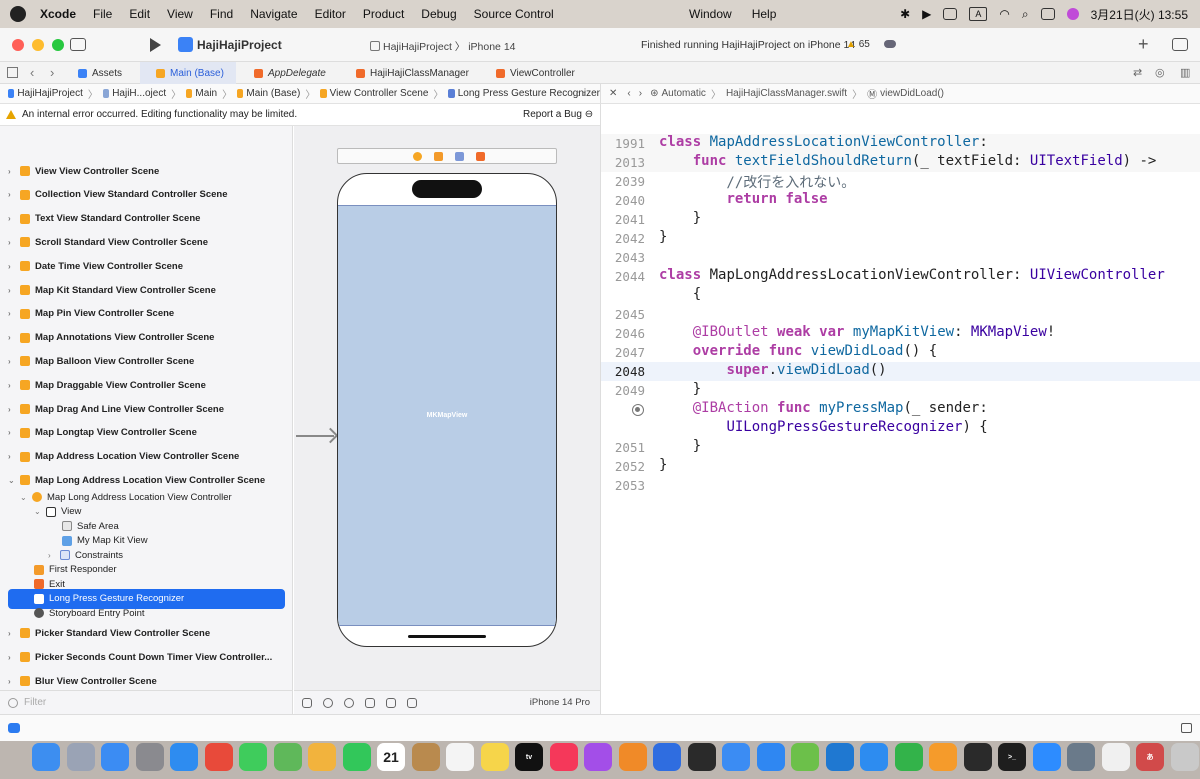  Describe the element at coordinates (1185, 72) in the screenshot. I see `split-editor-icon: ▥` at that location.